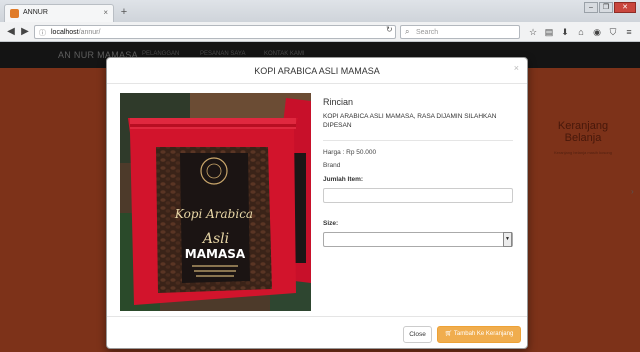  I want to click on search-icon: ⌕, so click(407, 31).